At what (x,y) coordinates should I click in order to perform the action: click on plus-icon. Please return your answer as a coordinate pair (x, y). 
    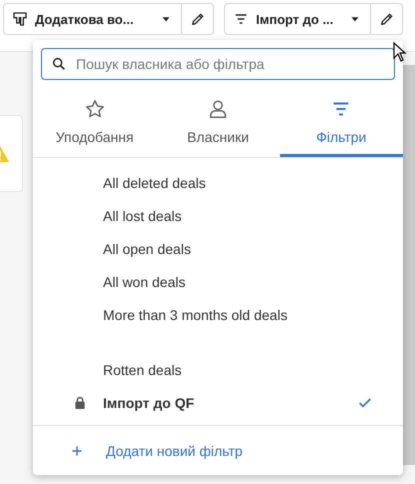
    Looking at the image, I should click on (77, 451).